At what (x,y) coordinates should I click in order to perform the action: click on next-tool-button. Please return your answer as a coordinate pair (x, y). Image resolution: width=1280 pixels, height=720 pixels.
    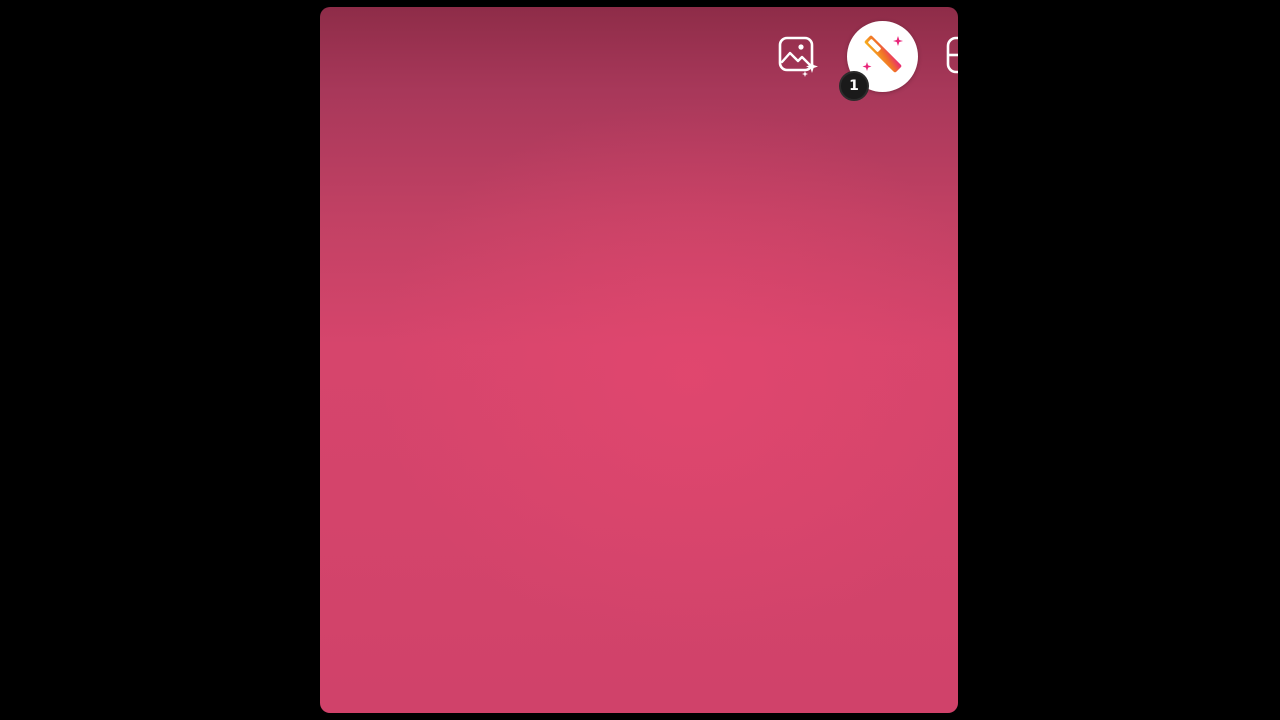
    Looking at the image, I should click on (951, 58).